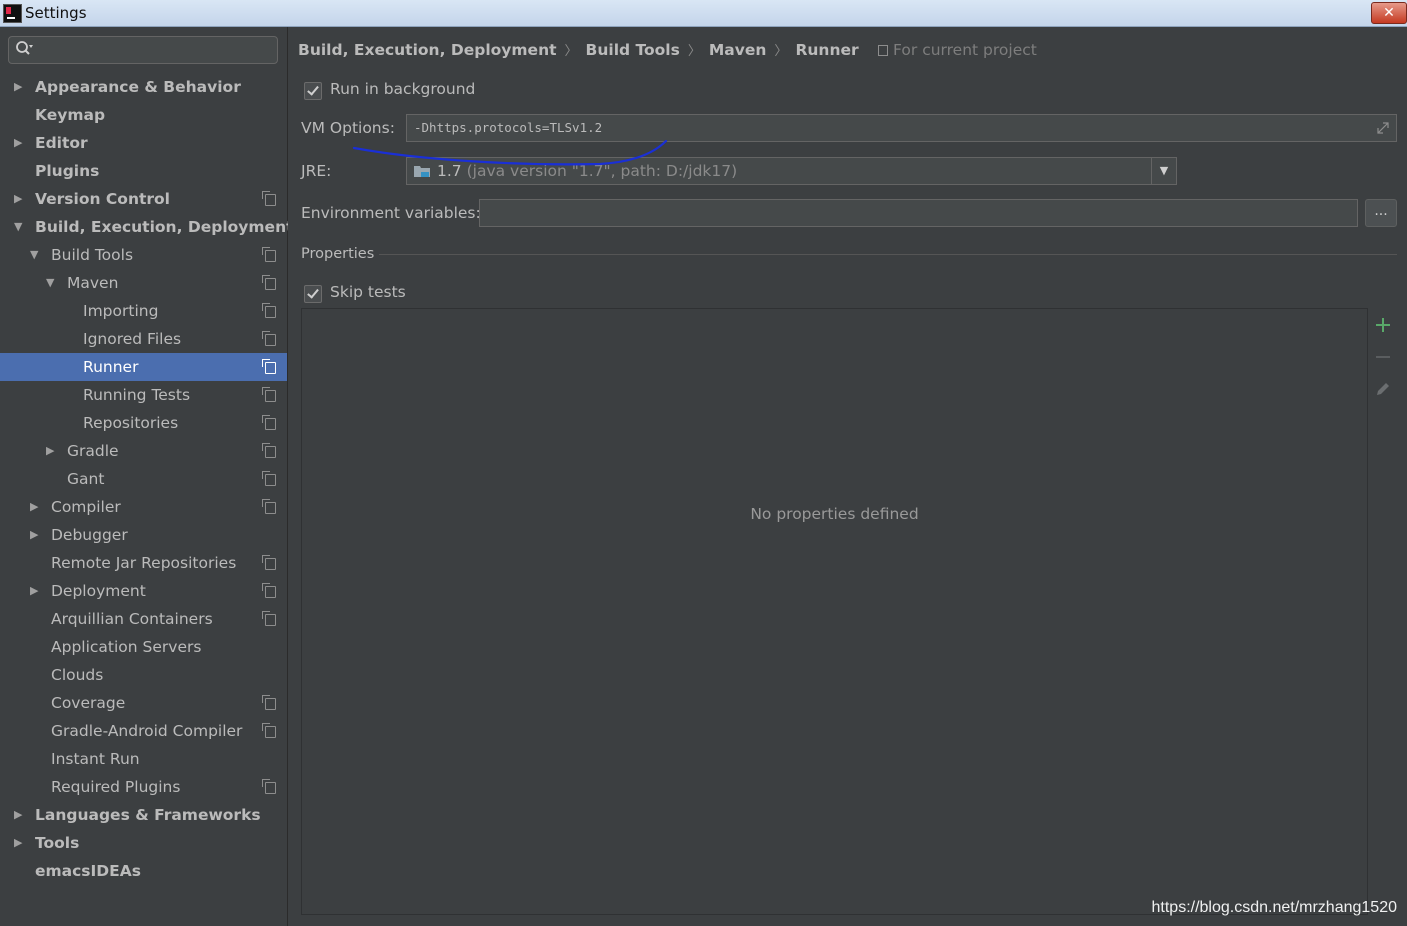 The image size is (1407, 926). I want to click on sidebar-item-plugins: Plugins, so click(143, 171).